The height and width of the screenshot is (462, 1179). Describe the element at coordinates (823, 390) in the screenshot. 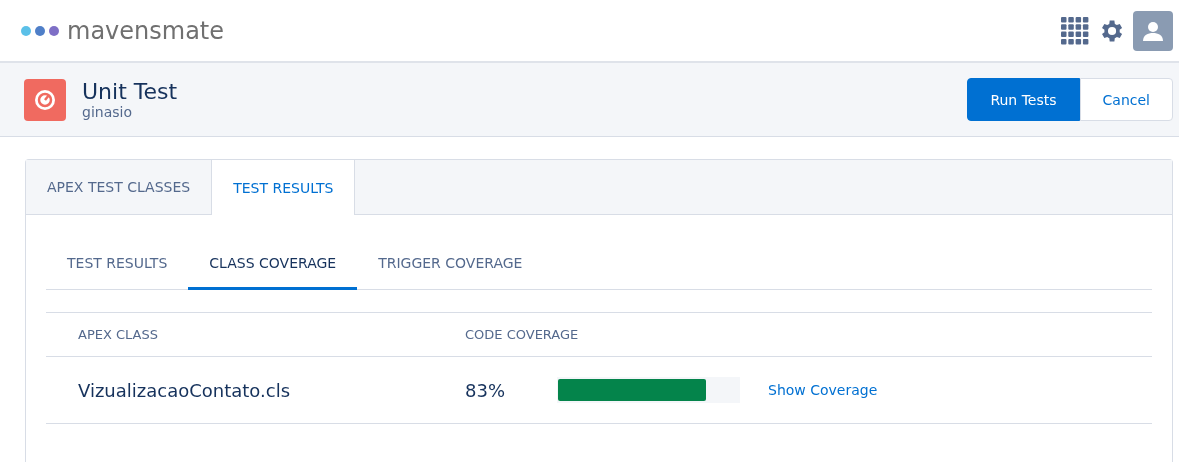

I see `show-coverage-link: Show Coverage` at that location.